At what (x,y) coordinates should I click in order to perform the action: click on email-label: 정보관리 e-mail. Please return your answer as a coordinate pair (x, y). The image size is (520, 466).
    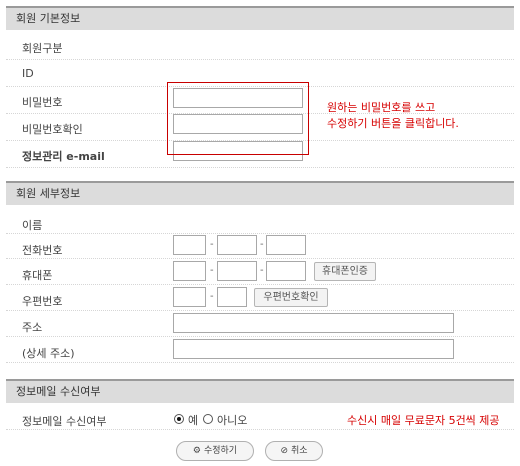
    Looking at the image, I should click on (63, 156).